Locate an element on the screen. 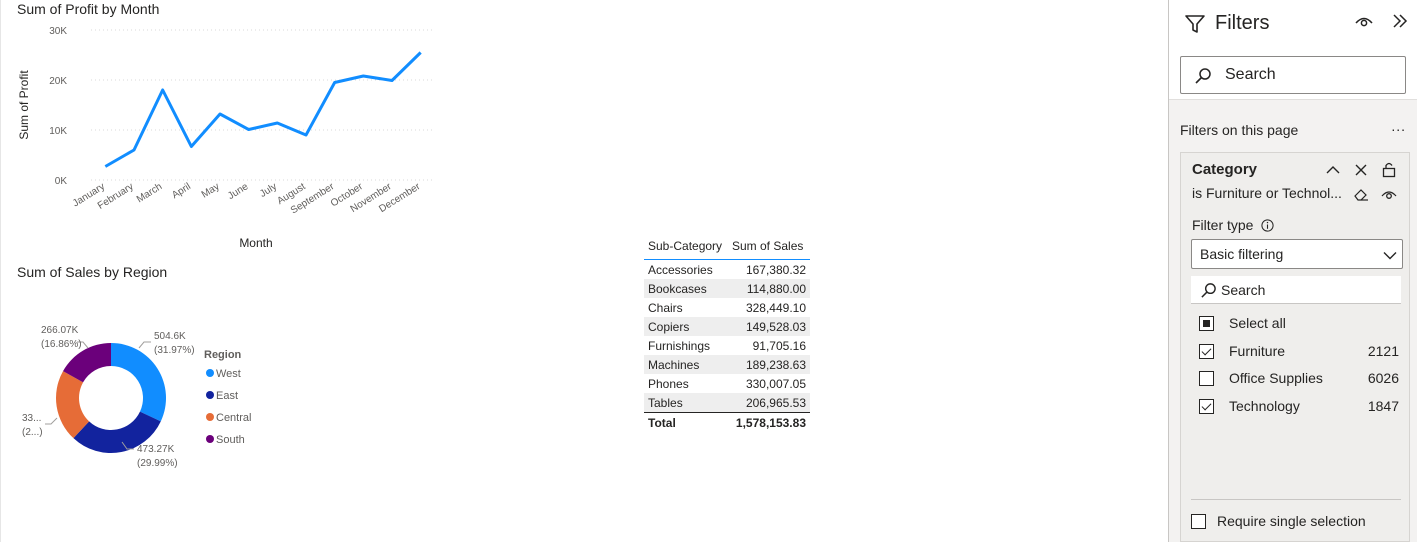 This screenshot has width=1417, height=542. cell-sum-of-sales: 206,965.53 is located at coordinates (775, 402).